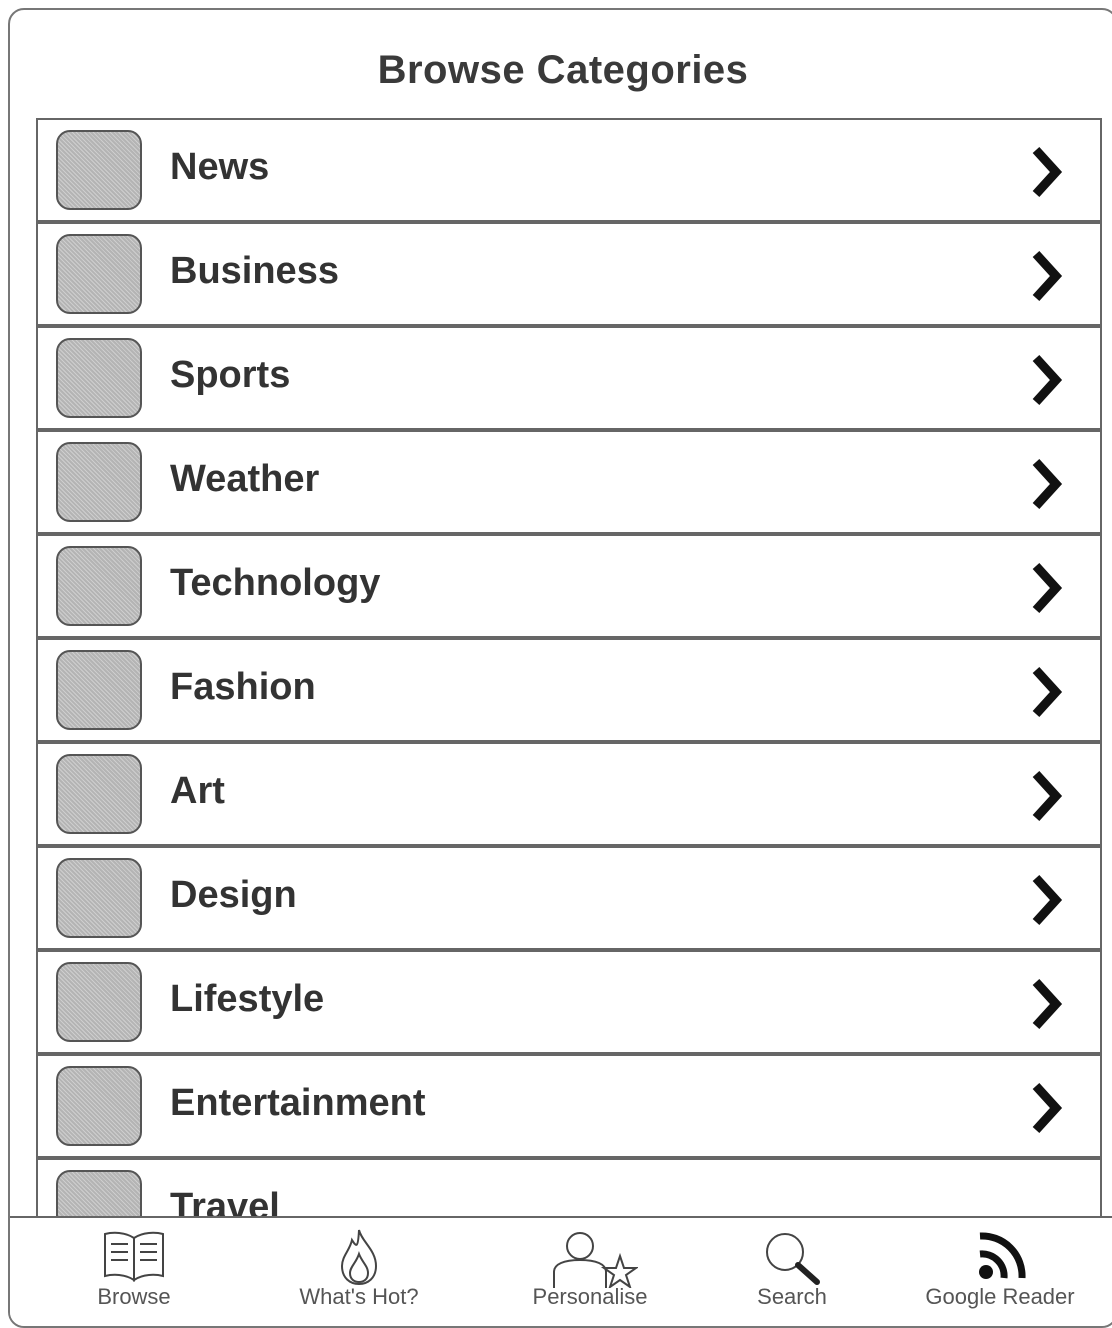  Describe the element at coordinates (569, 274) in the screenshot. I see `category-row-business: Business` at that location.